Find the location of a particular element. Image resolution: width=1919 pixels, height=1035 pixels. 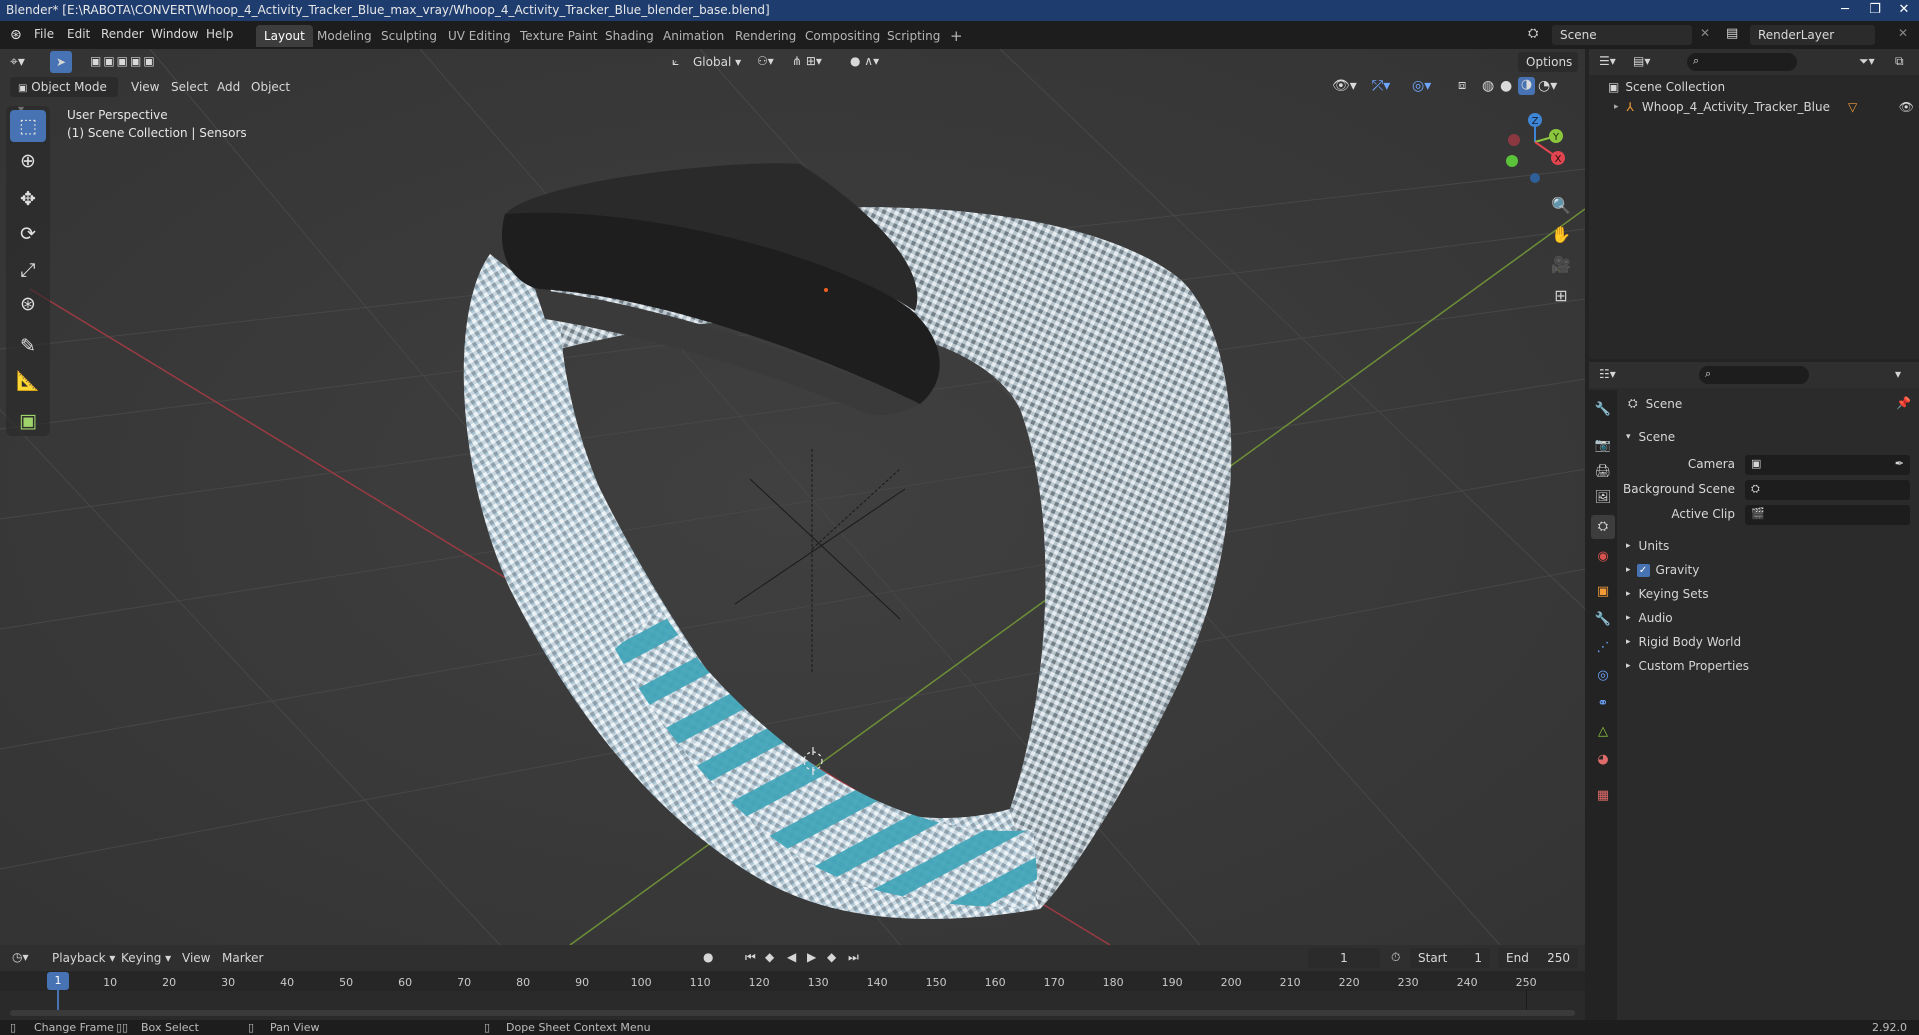

section-gravity: ▸ ✓ Gravity is located at coordinates (1768, 570).